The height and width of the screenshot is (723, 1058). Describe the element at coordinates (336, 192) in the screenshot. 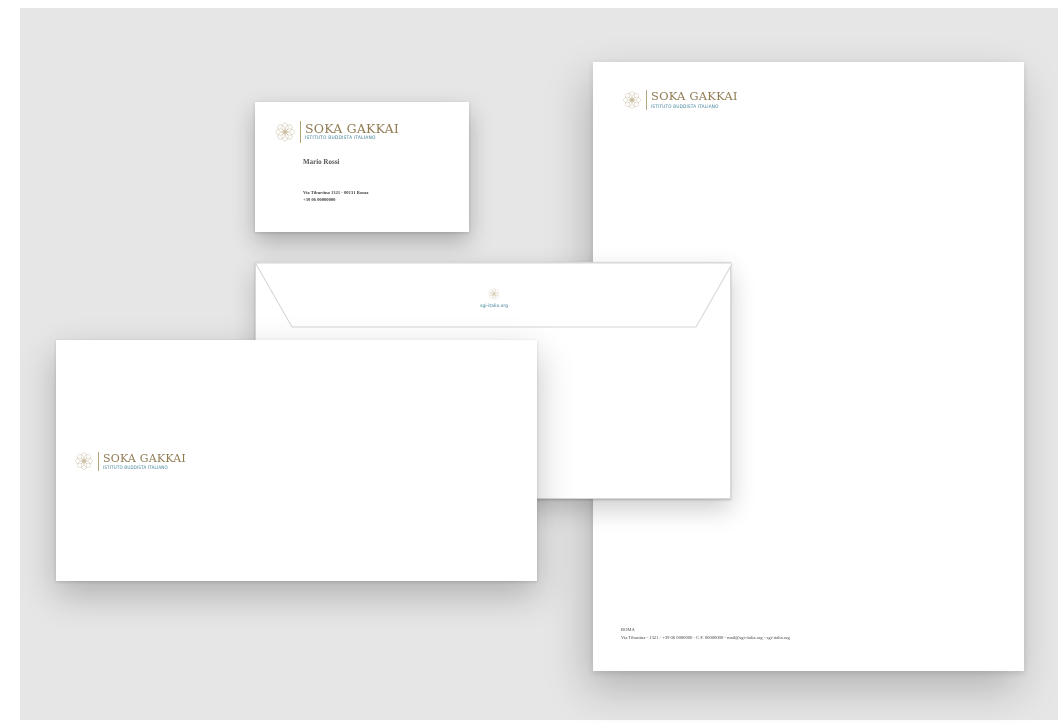

I see `card-address: Via Tiburtina 1321 - 00131 Roma` at that location.